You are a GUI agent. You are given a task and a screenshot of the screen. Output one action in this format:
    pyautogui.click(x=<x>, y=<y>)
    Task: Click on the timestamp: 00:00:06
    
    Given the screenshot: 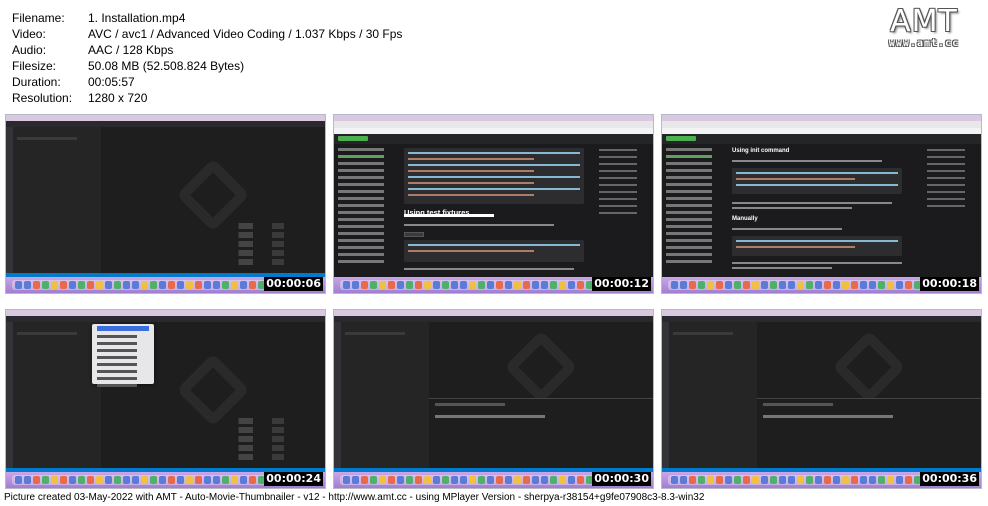 What is the action you would take?
    pyautogui.click(x=293, y=284)
    